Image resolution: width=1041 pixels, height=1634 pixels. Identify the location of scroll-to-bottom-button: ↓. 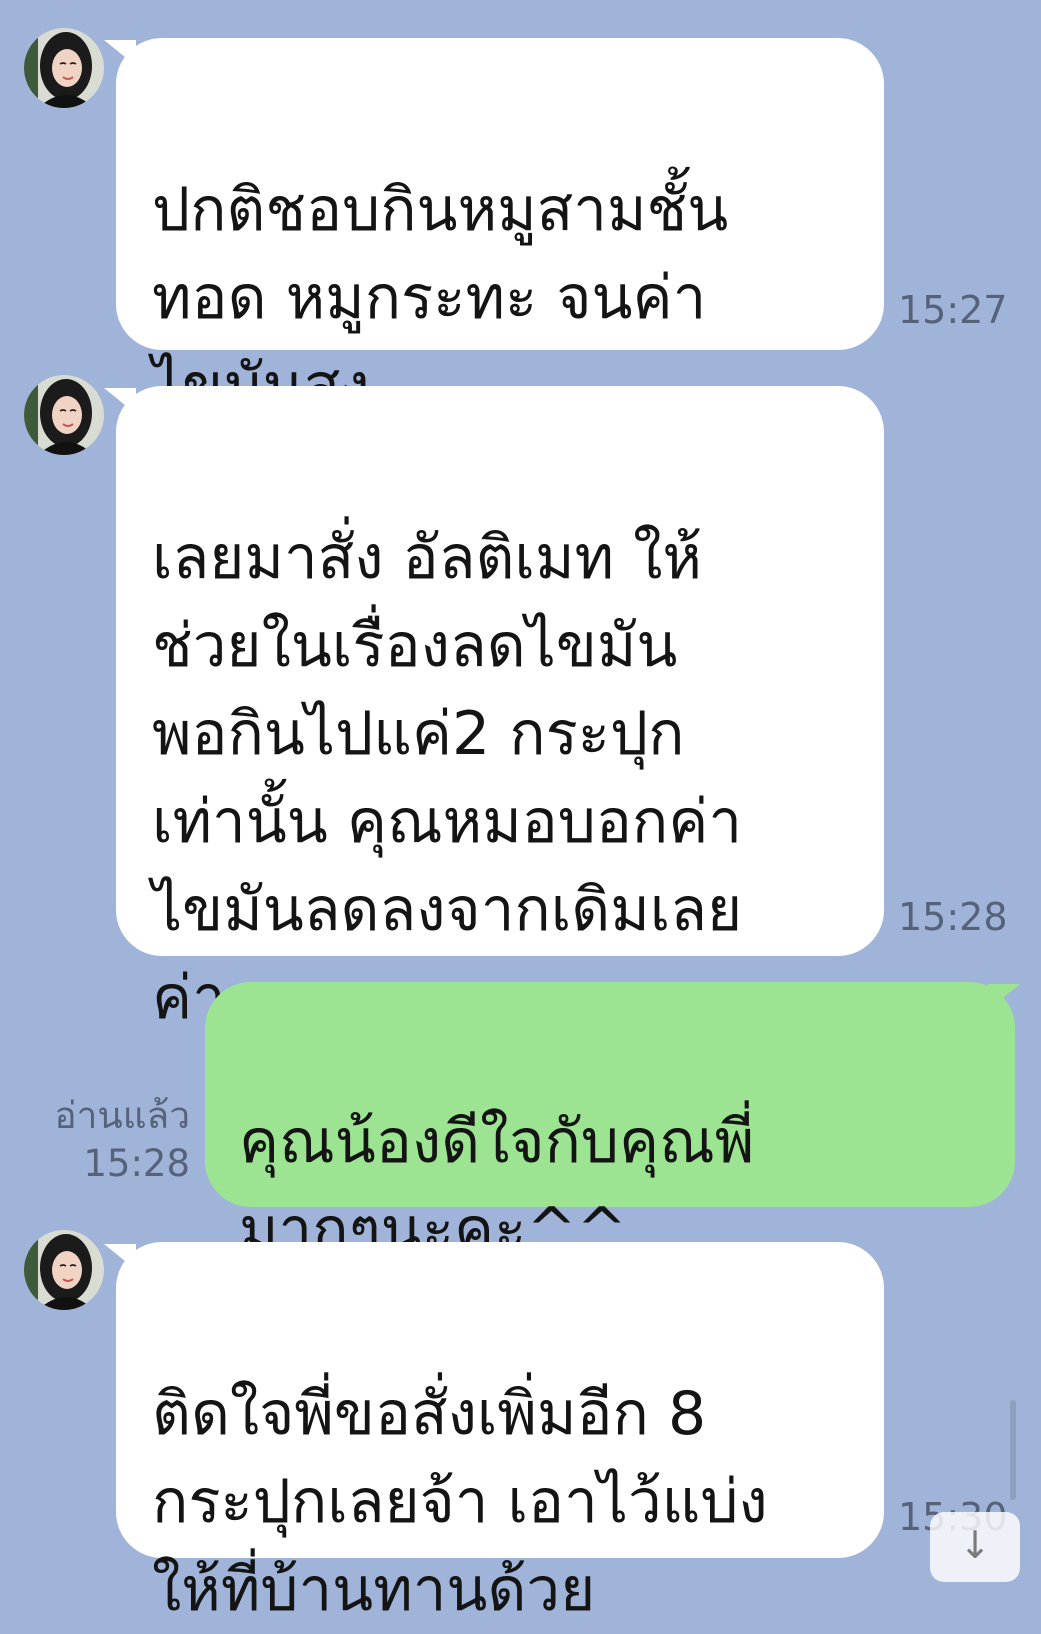
(975, 1547).